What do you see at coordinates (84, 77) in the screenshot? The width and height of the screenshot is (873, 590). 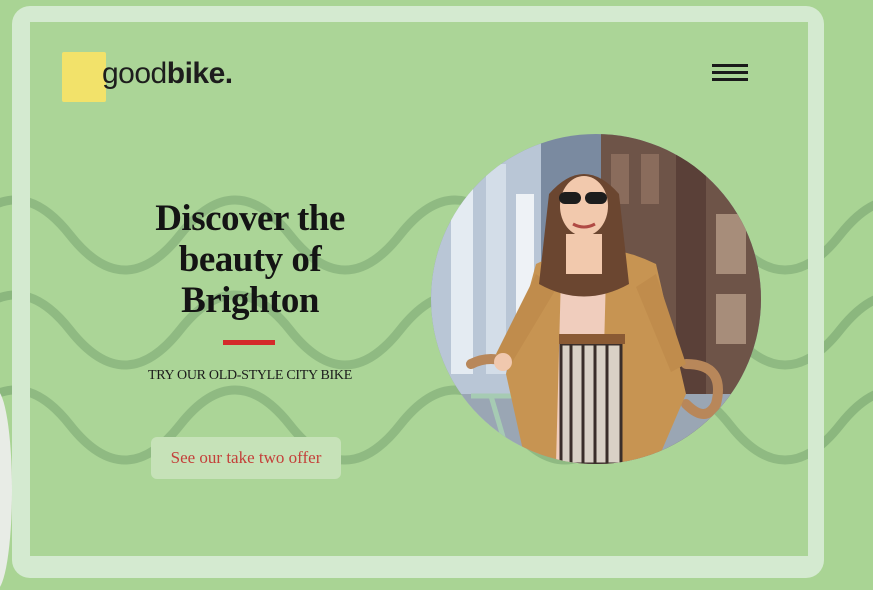 I see `logo-mark-icon` at bounding box center [84, 77].